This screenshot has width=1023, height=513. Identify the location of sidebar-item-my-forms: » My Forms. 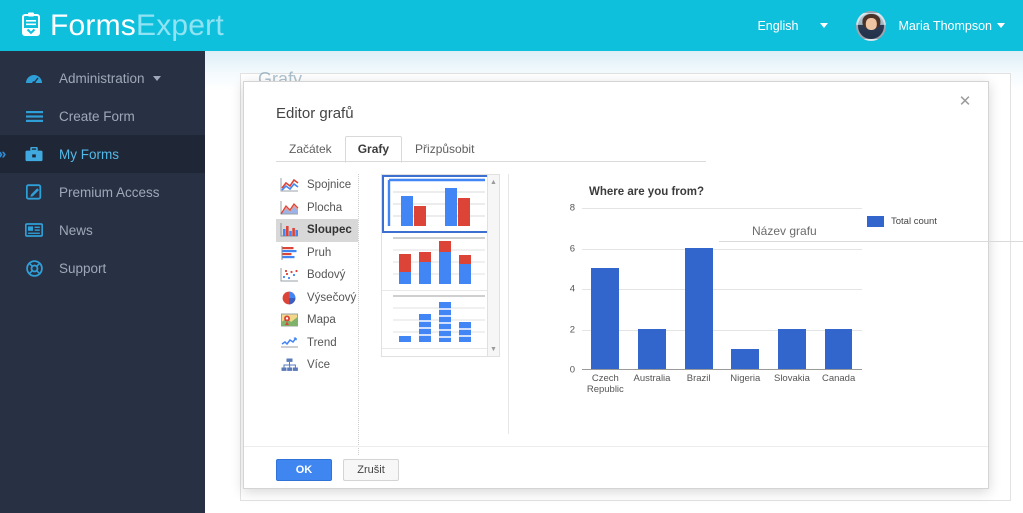
(102, 154).